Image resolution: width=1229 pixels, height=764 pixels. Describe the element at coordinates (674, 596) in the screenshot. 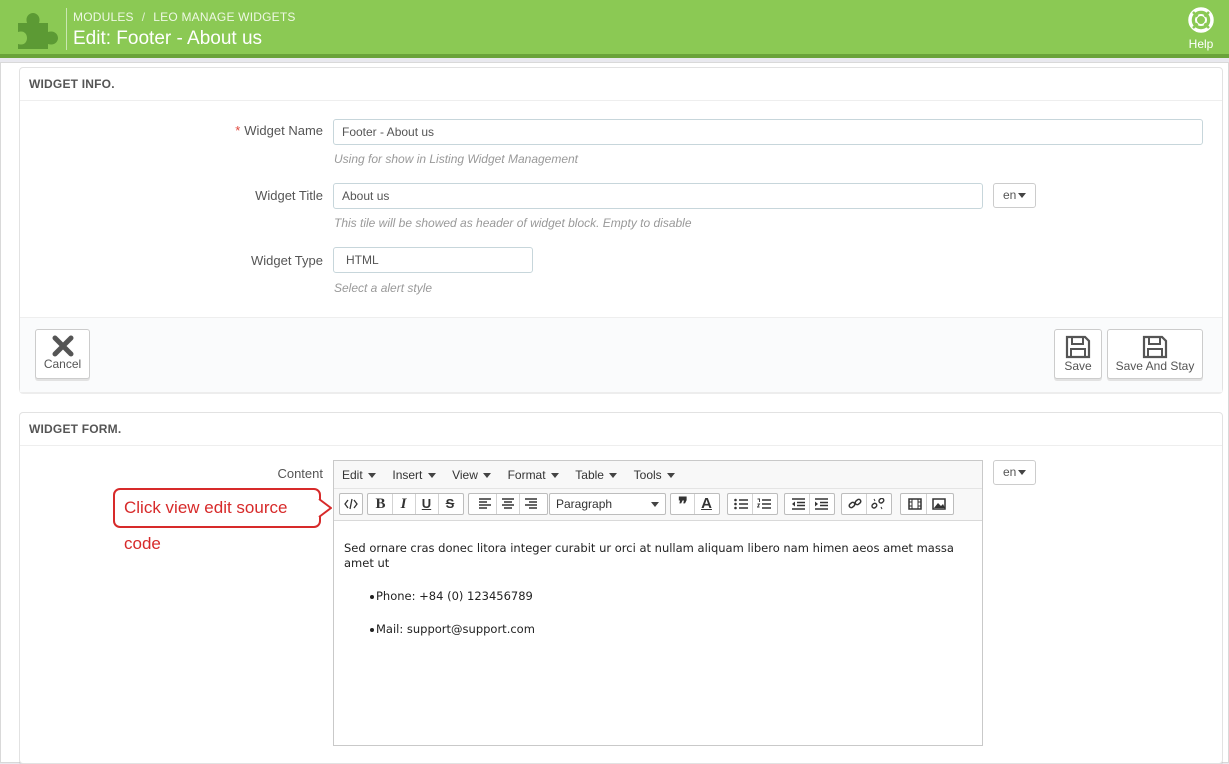

I see `list-item: Phone: +84 (0) 123456789` at that location.